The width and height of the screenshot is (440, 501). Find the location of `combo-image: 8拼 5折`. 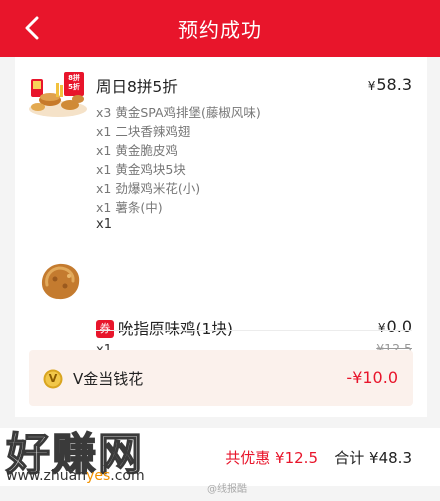

combo-image: 8拼 5折 is located at coordinates (58, 93).